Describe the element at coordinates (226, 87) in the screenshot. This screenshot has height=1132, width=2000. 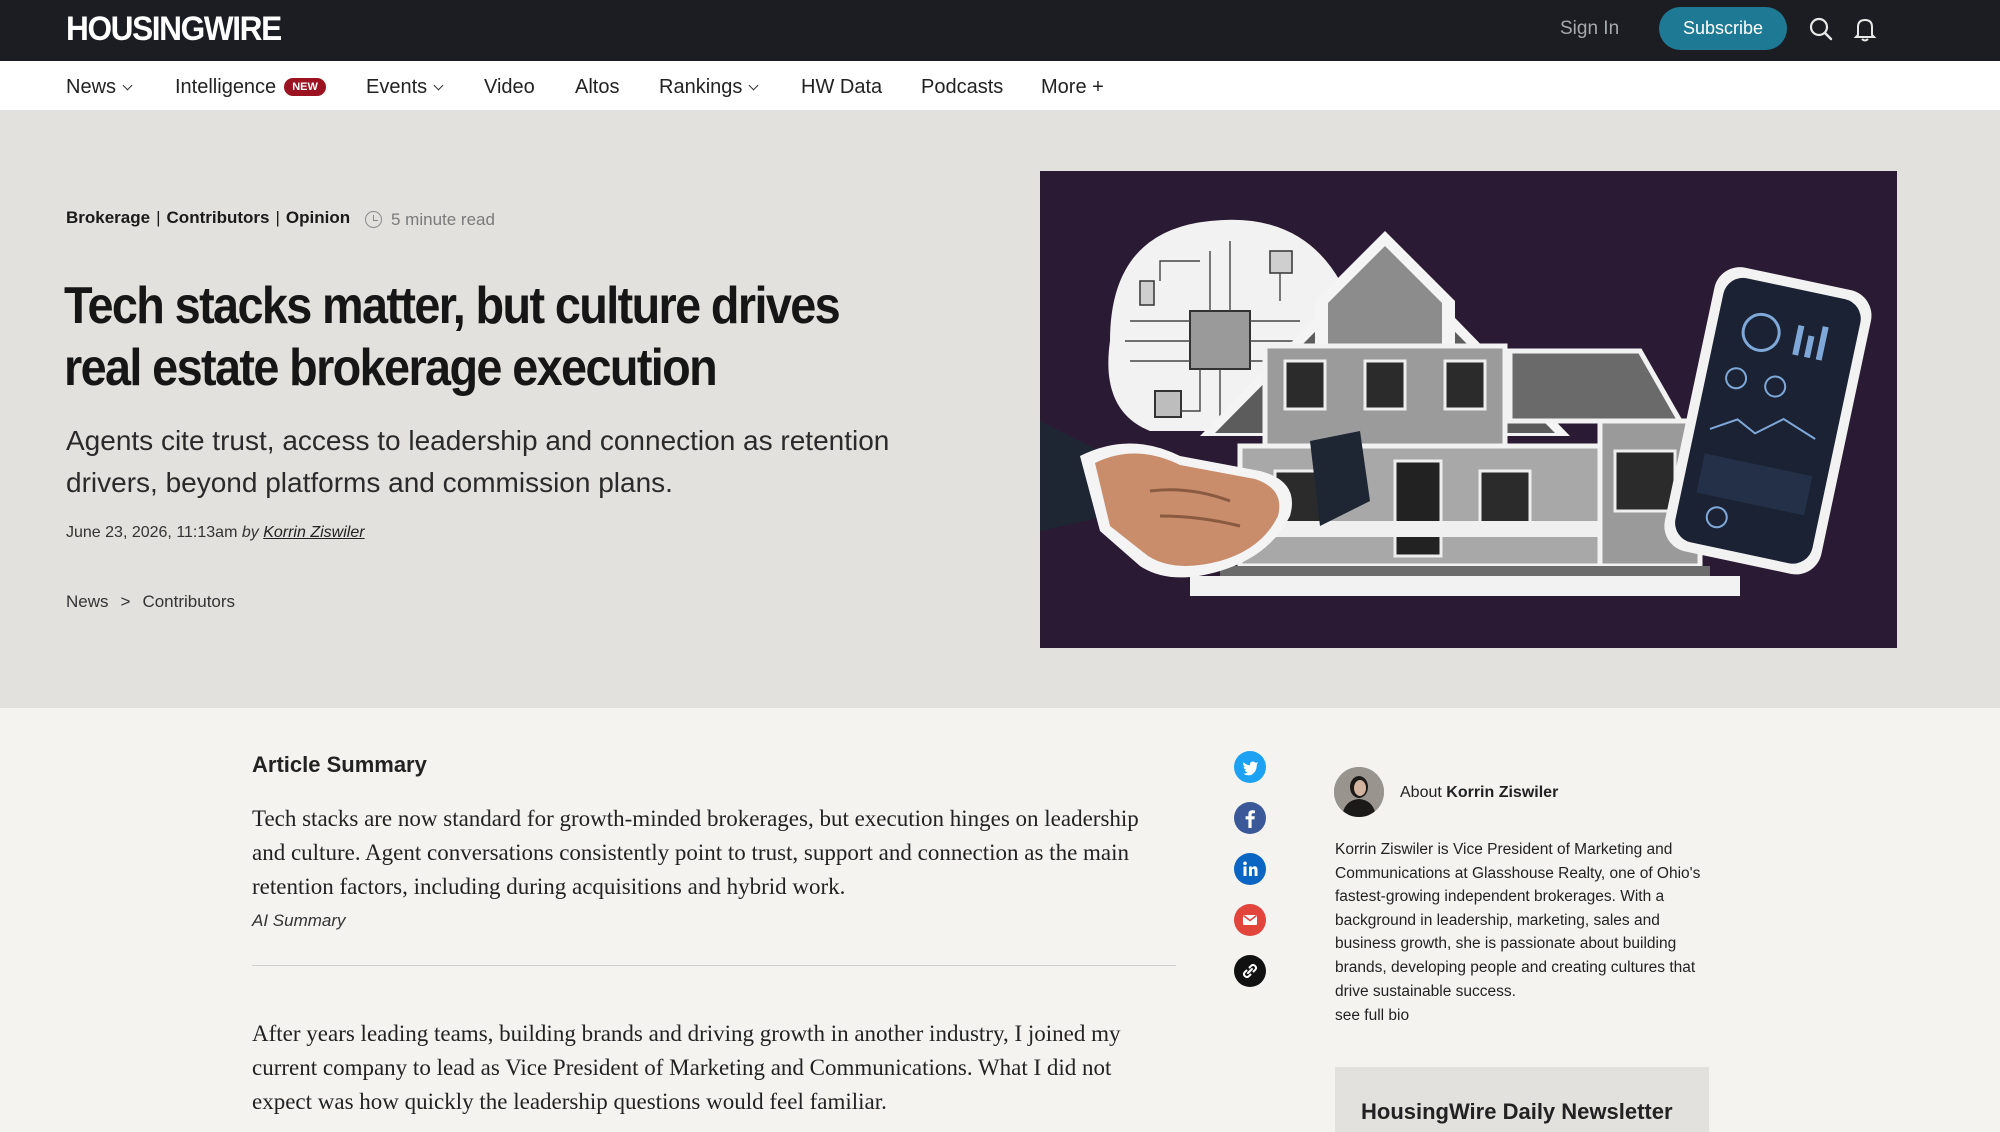
I see `nav-intelligence-label: Intelligence` at that location.